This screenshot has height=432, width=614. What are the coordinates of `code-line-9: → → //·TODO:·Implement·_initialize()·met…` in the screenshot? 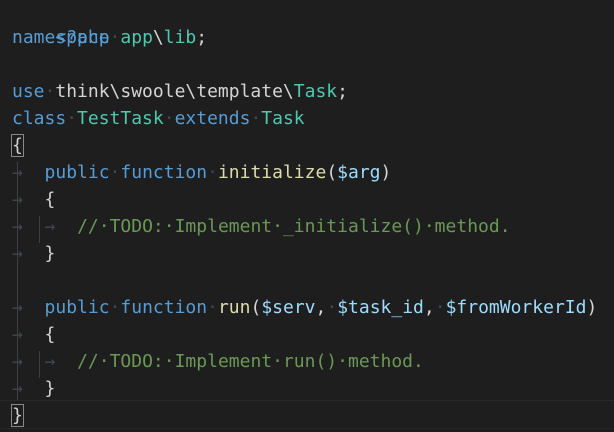 It's located at (261, 226).